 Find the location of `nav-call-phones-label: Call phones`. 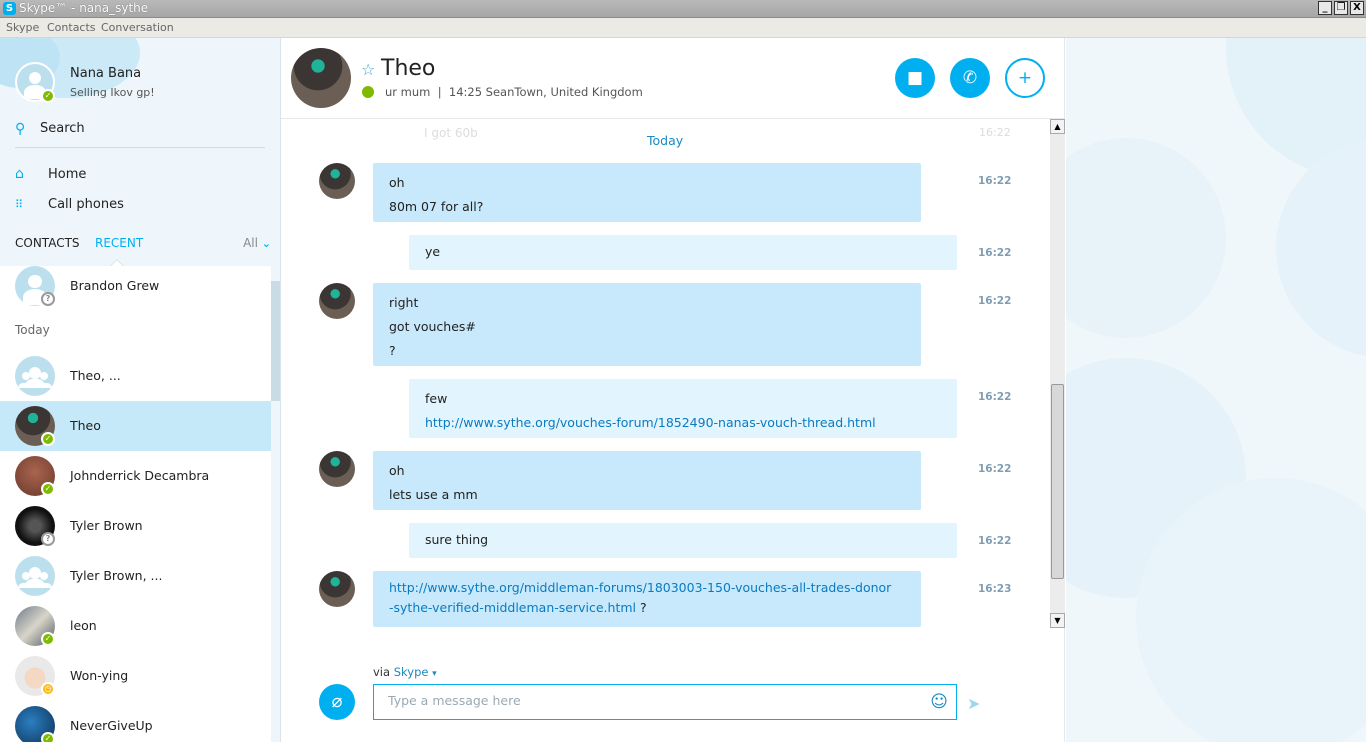

nav-call-phones-label: Call phones is located at coordinates (86, 204).